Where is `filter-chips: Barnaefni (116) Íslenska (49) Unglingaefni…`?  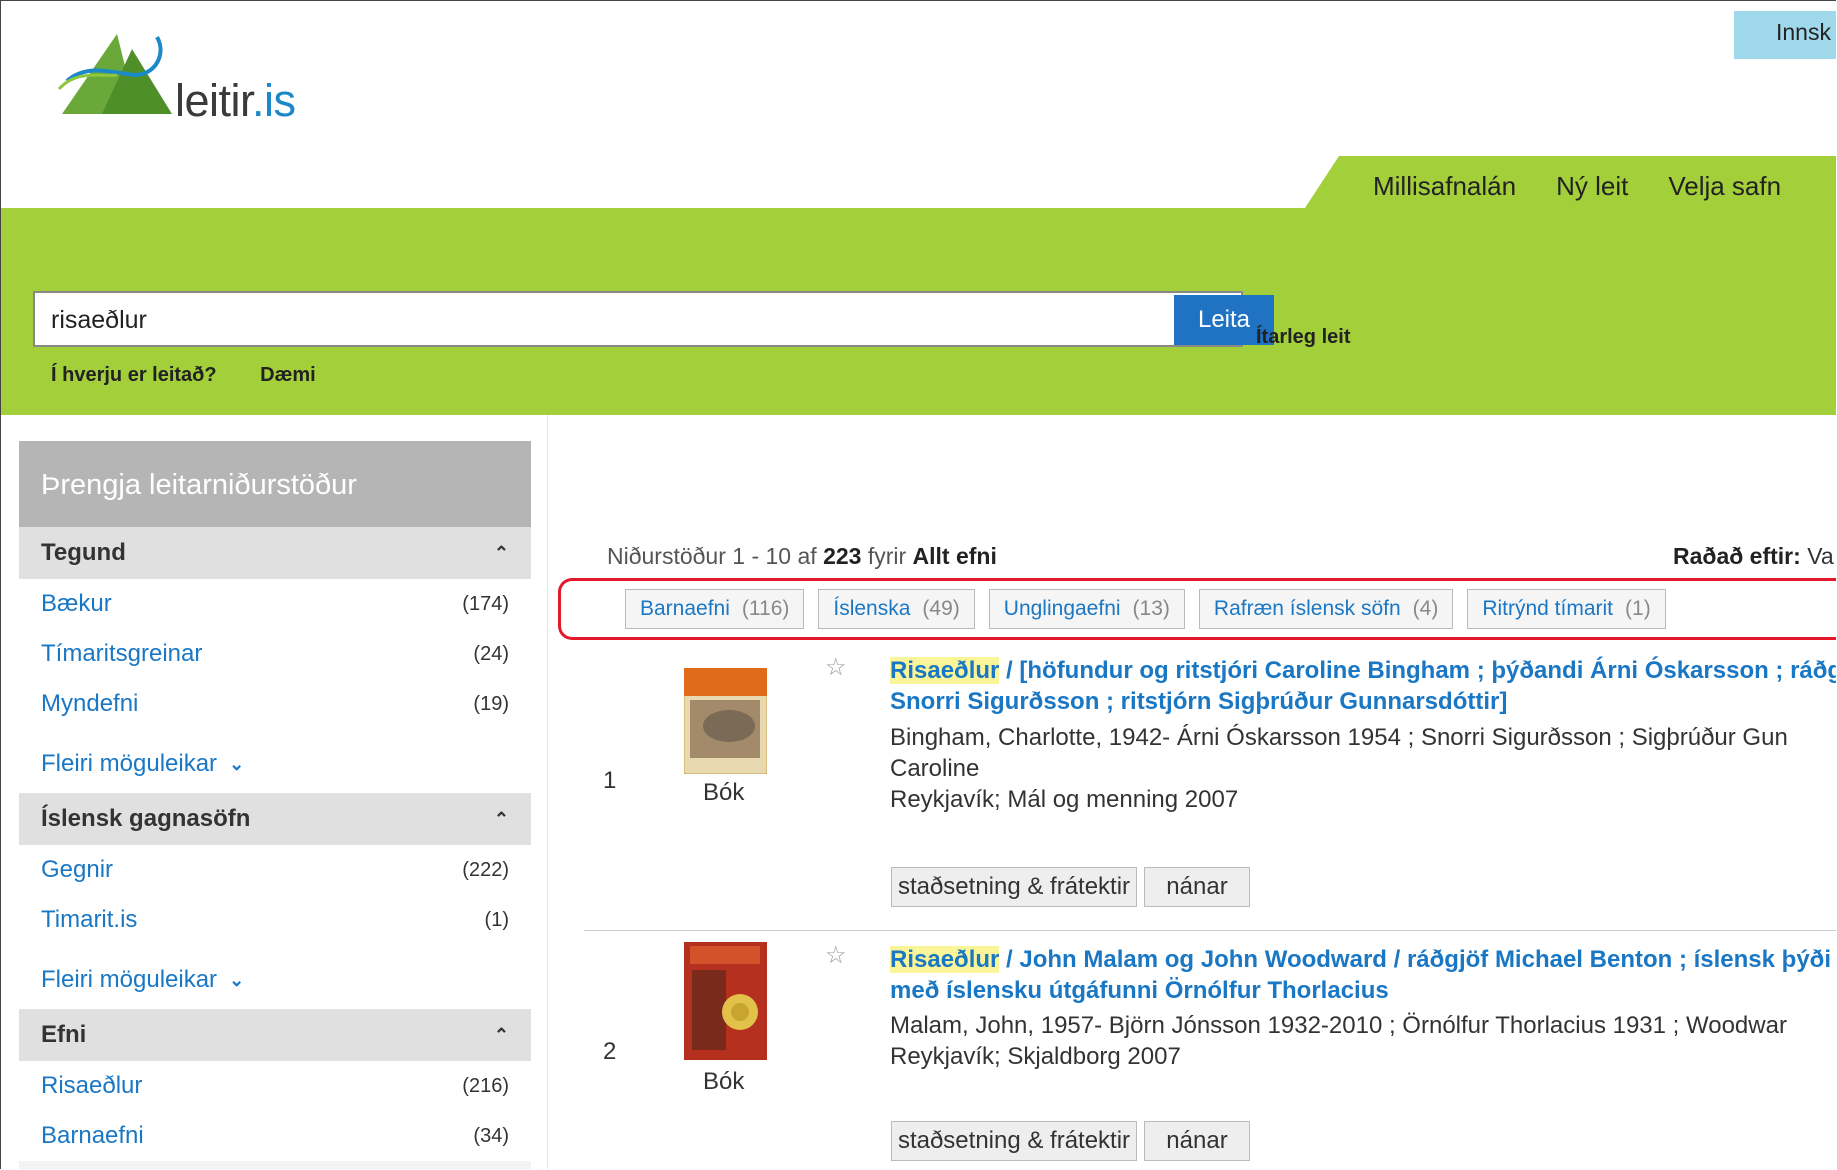 filter-chips: Barnaefni (116) Íslenska (49) Unglingaefni… is located at coordinates (1145, 609).